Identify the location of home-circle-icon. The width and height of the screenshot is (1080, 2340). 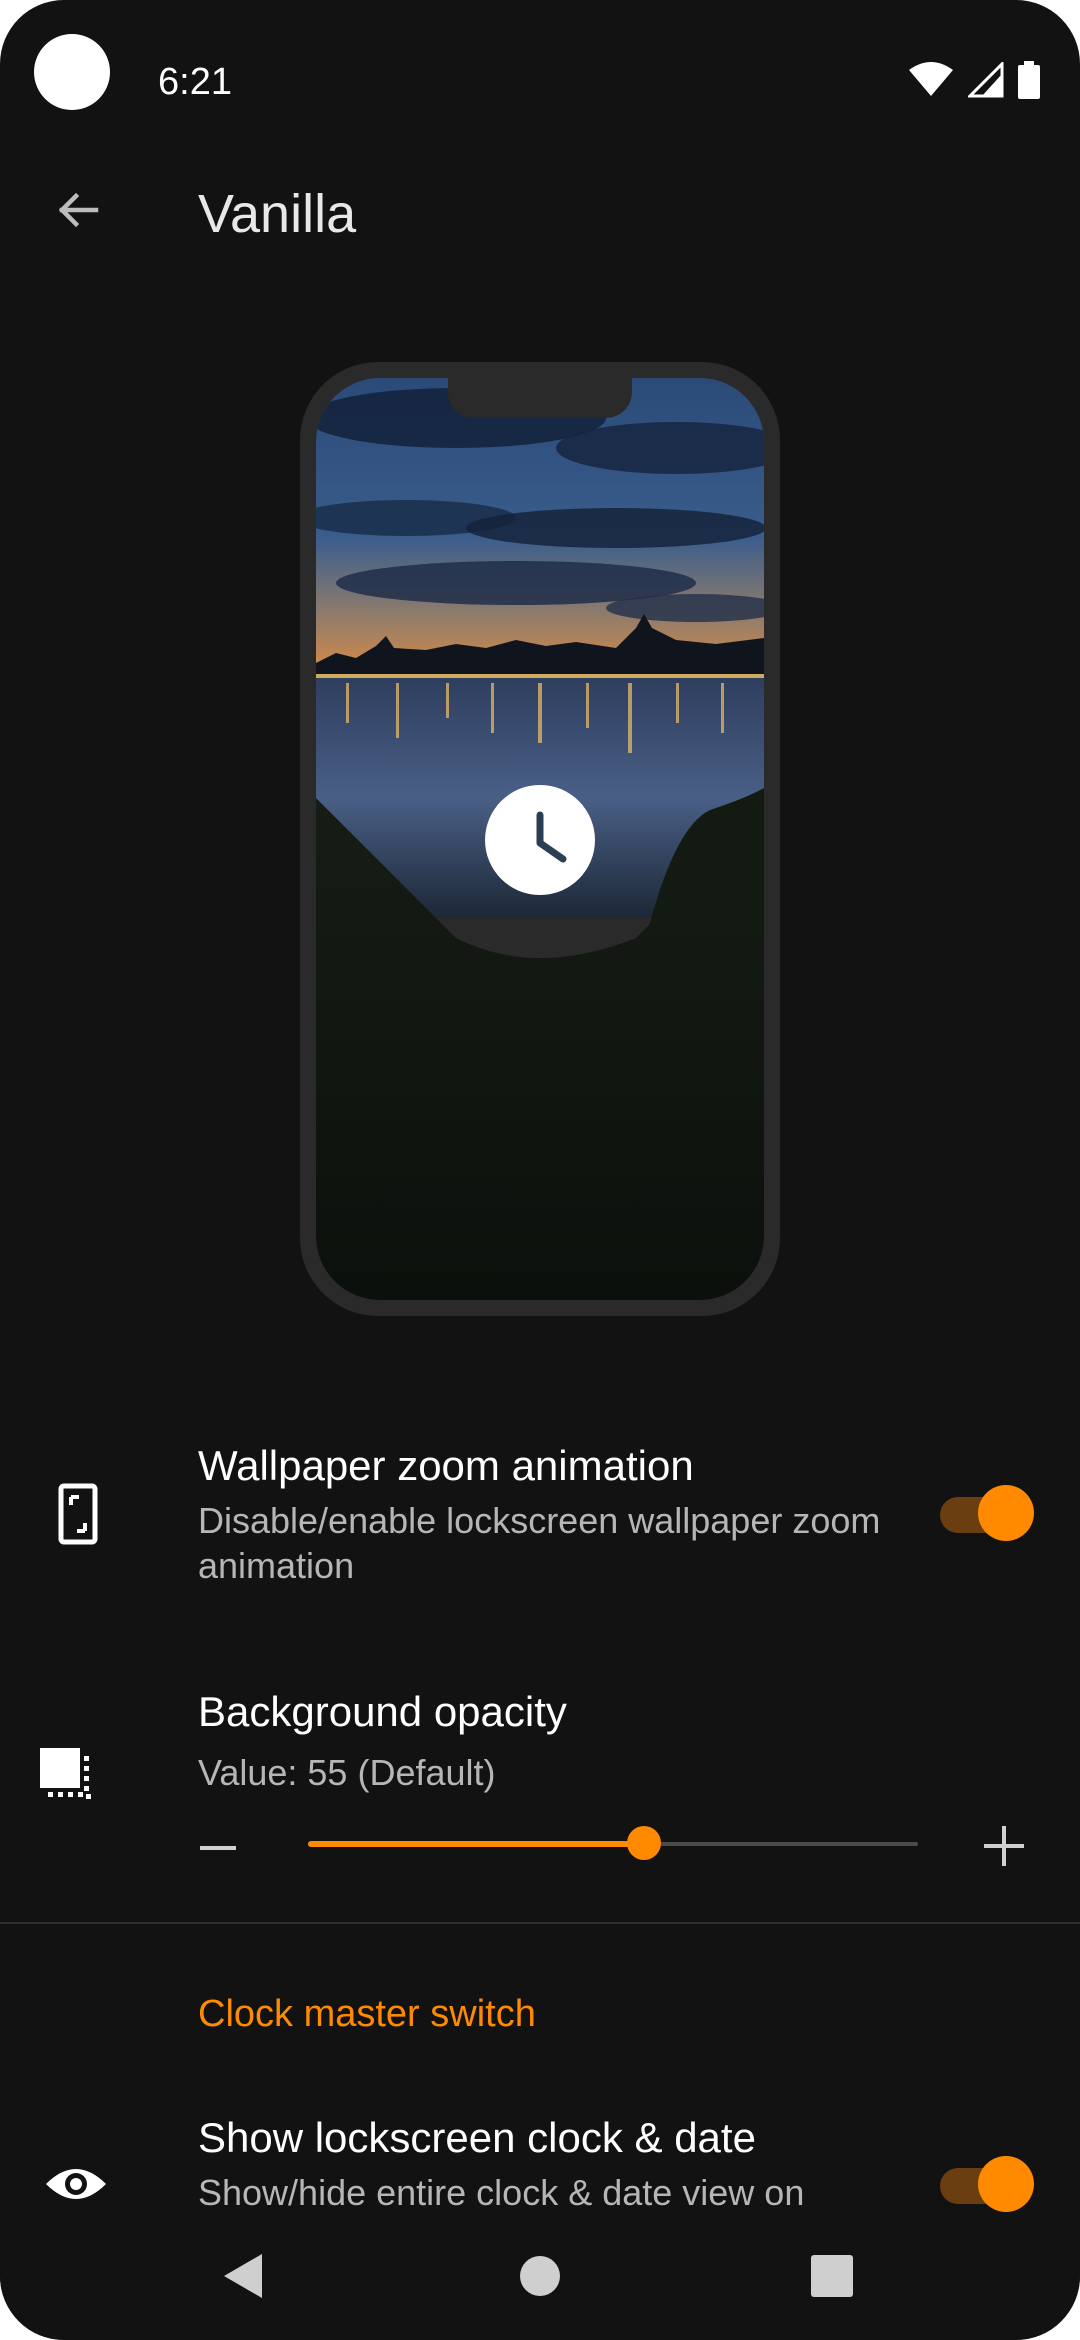
(540, 2276).